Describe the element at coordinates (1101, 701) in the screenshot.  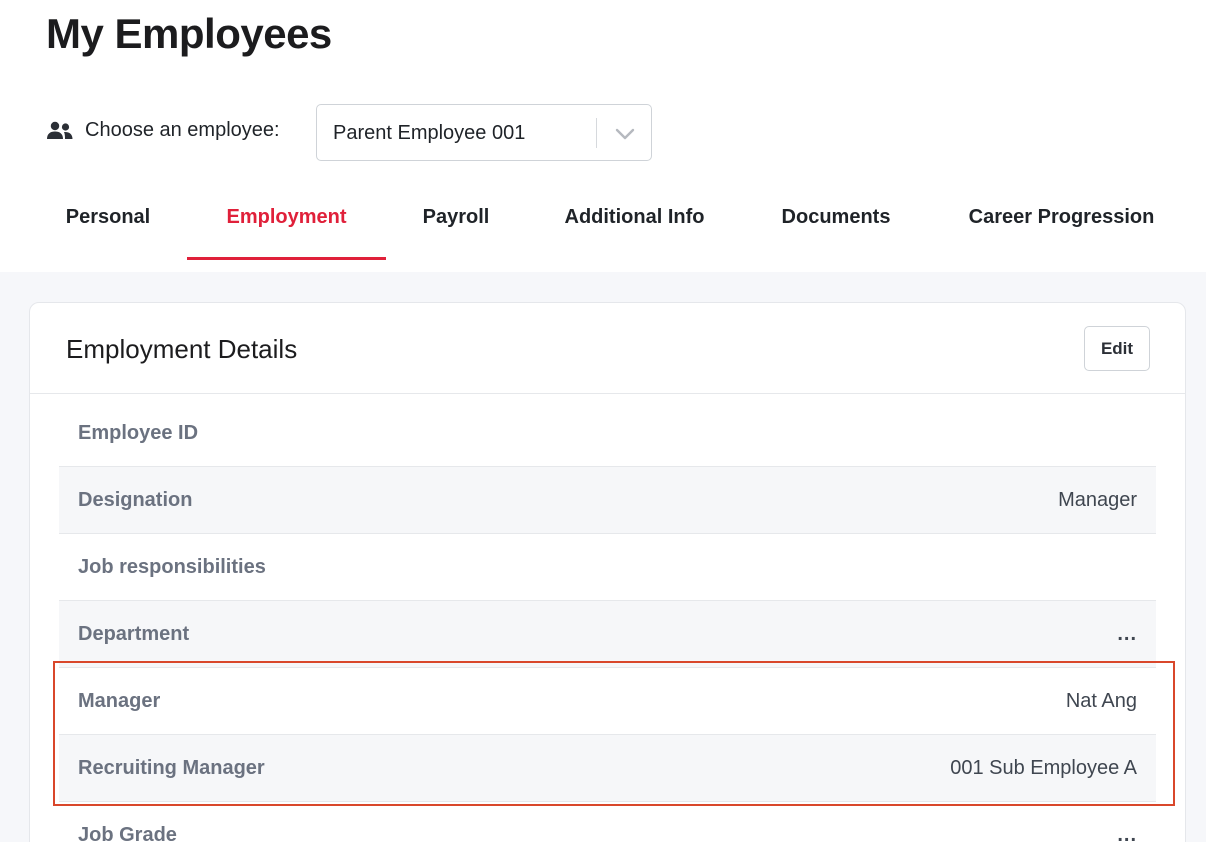
I see `row-value: Nat Ang` at that location.